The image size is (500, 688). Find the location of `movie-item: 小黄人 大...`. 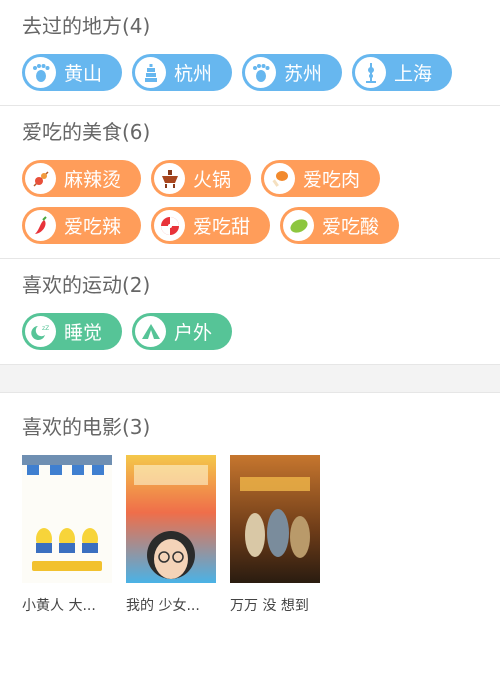

movie-item: 小黄人 大... is located at coordinates (67, 535).